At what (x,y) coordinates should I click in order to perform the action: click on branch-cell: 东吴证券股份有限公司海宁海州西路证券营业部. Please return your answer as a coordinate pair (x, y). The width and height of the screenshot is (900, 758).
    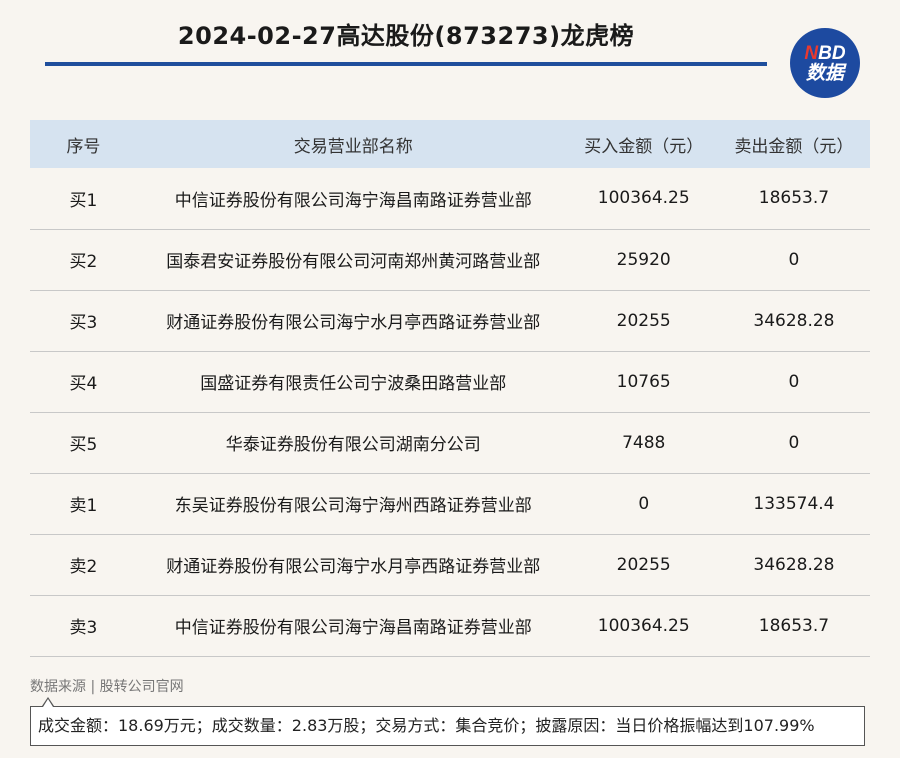
    Looking at the image, I should click on (353, 506).